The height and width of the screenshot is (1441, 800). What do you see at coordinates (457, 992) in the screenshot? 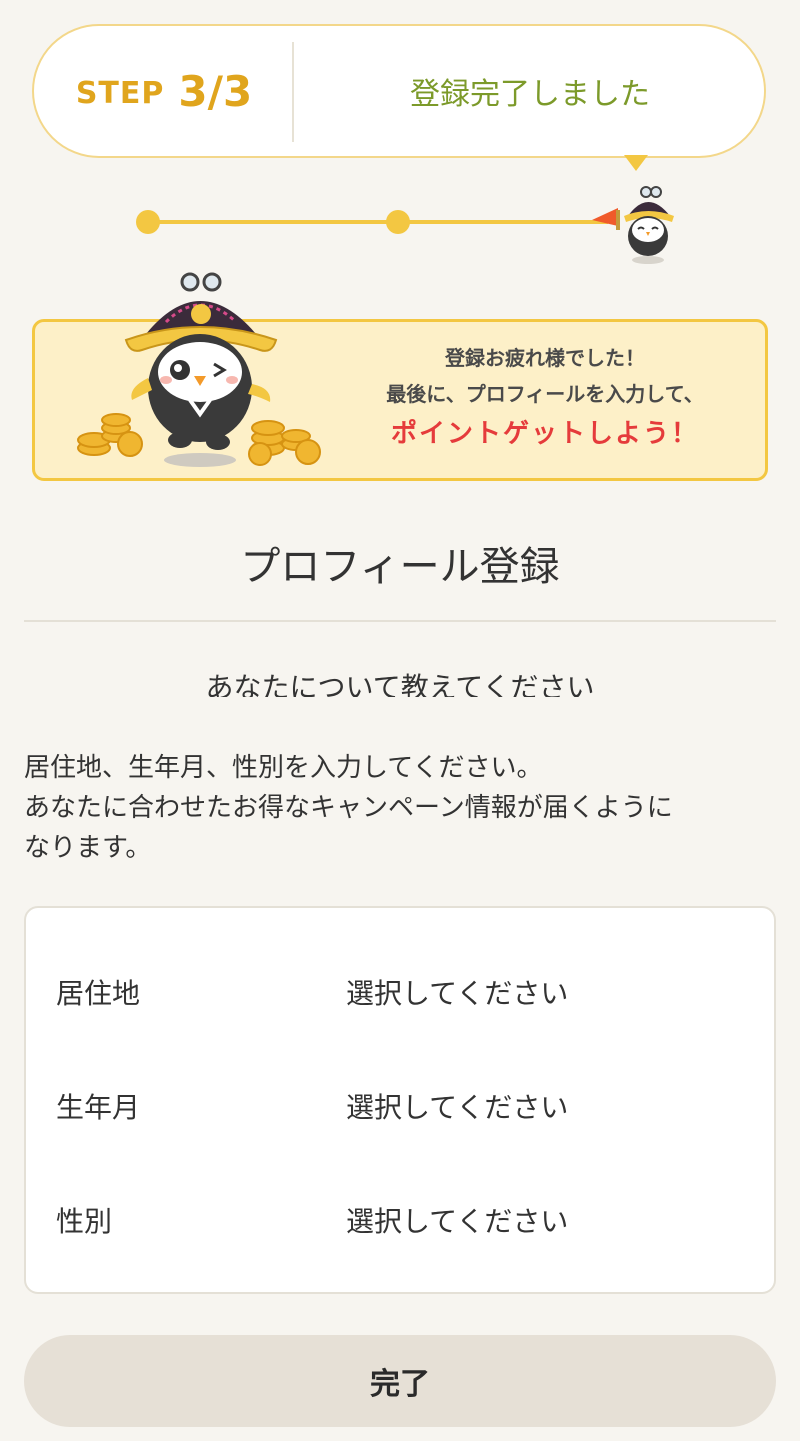
I see `residence-select: 選択してください` at bounding box center [457, 992].